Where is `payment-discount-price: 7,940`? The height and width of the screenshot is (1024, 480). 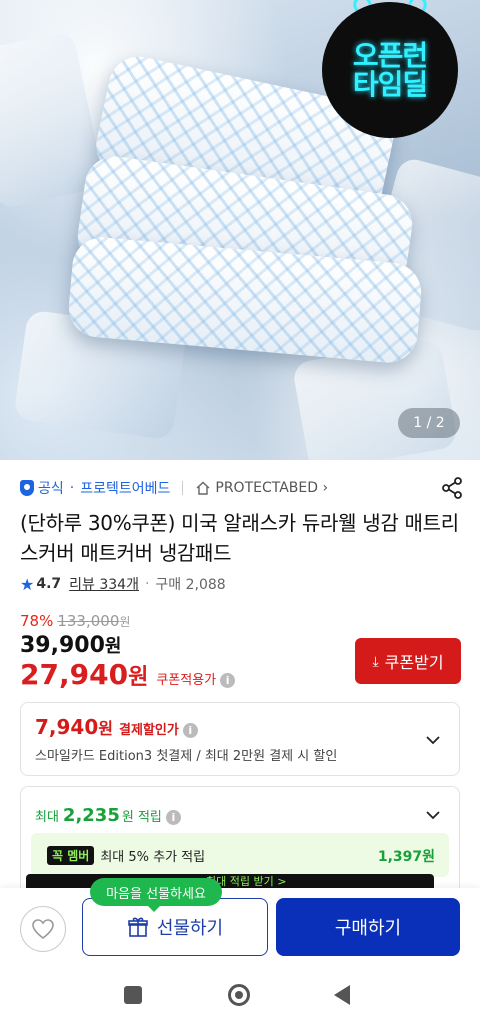
payment-discount-price: 7,940 is located at coordinates (67, 727).